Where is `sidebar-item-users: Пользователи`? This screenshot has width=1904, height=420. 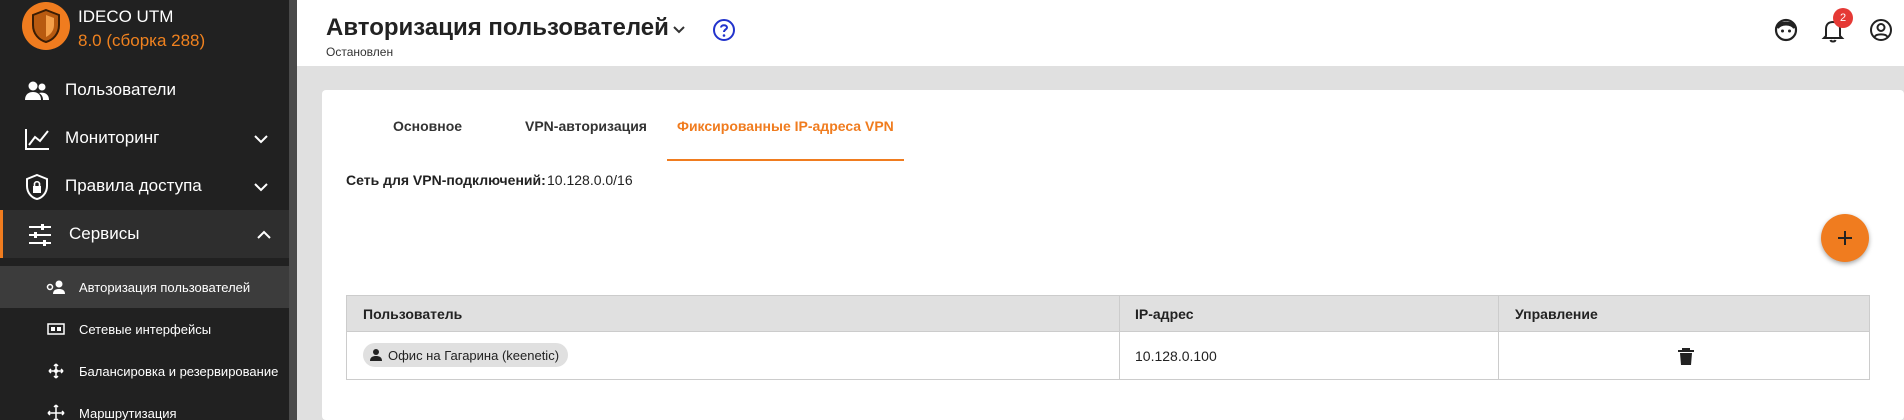 sidebar-item-users: Пользователи is located at coordinates (144, 90).